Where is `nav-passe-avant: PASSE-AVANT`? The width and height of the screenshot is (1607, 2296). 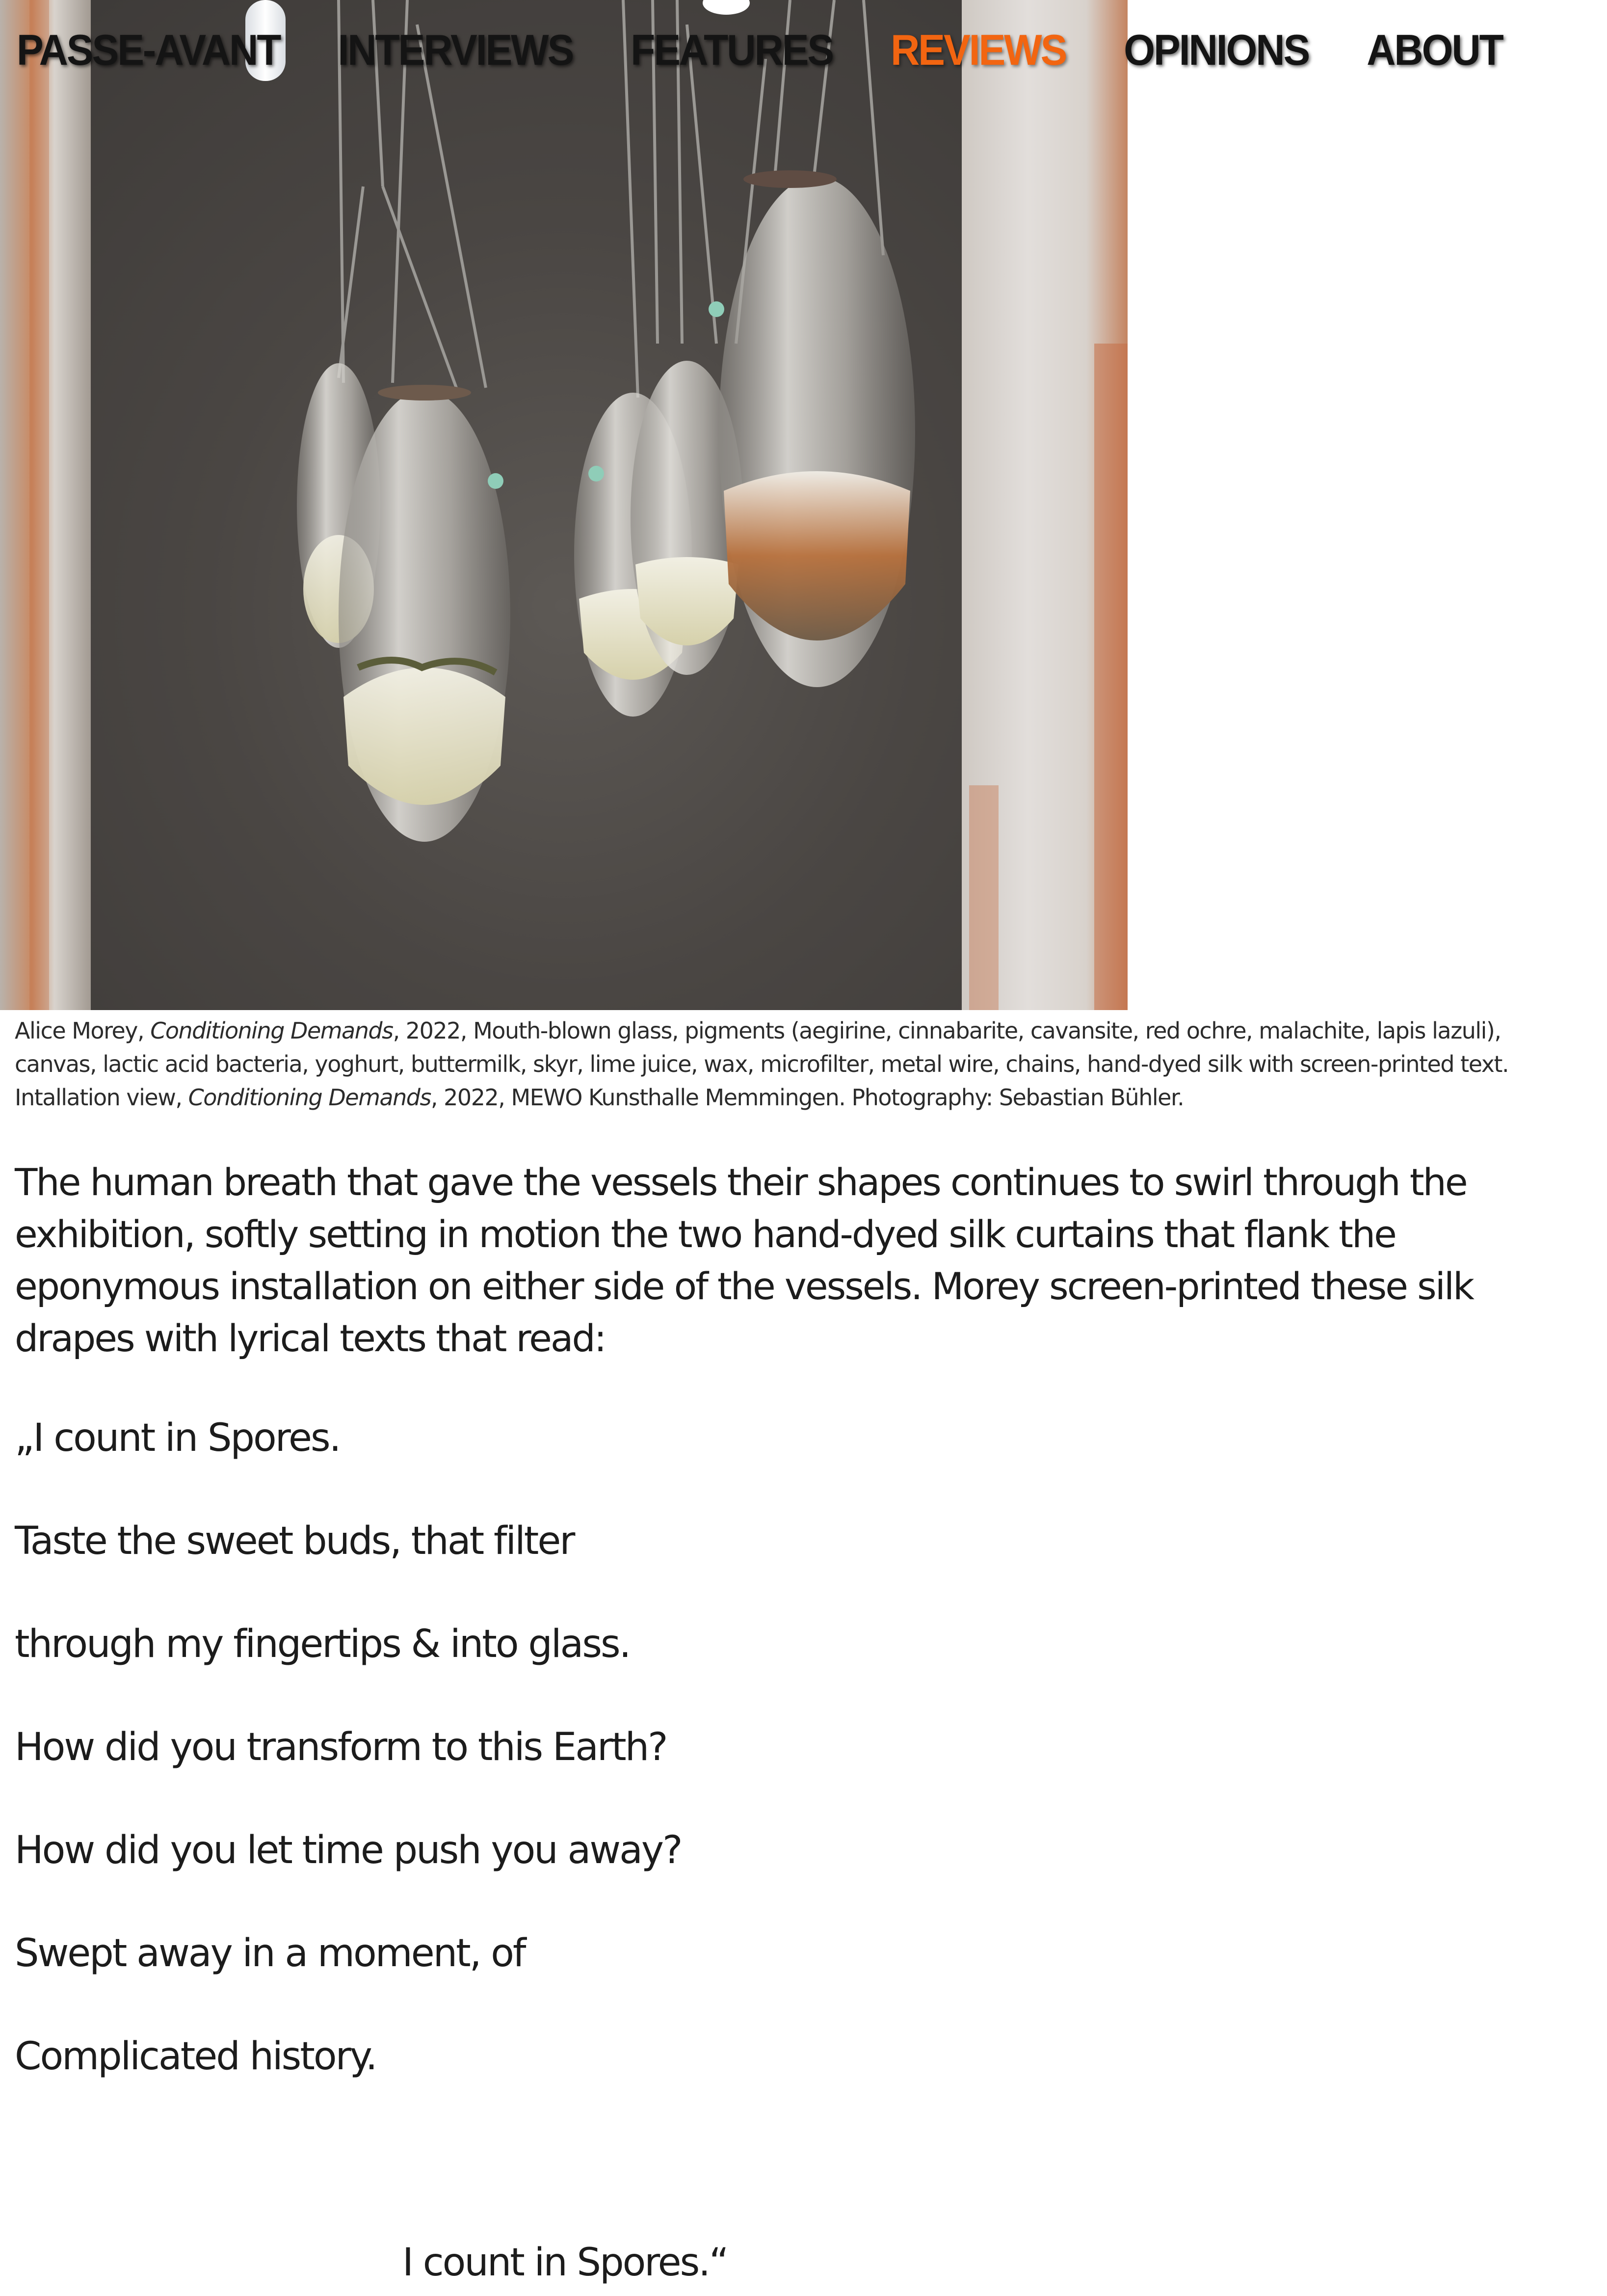 nav-passe-avant: PASSE-AVANT is located at coordinates (149, 51).